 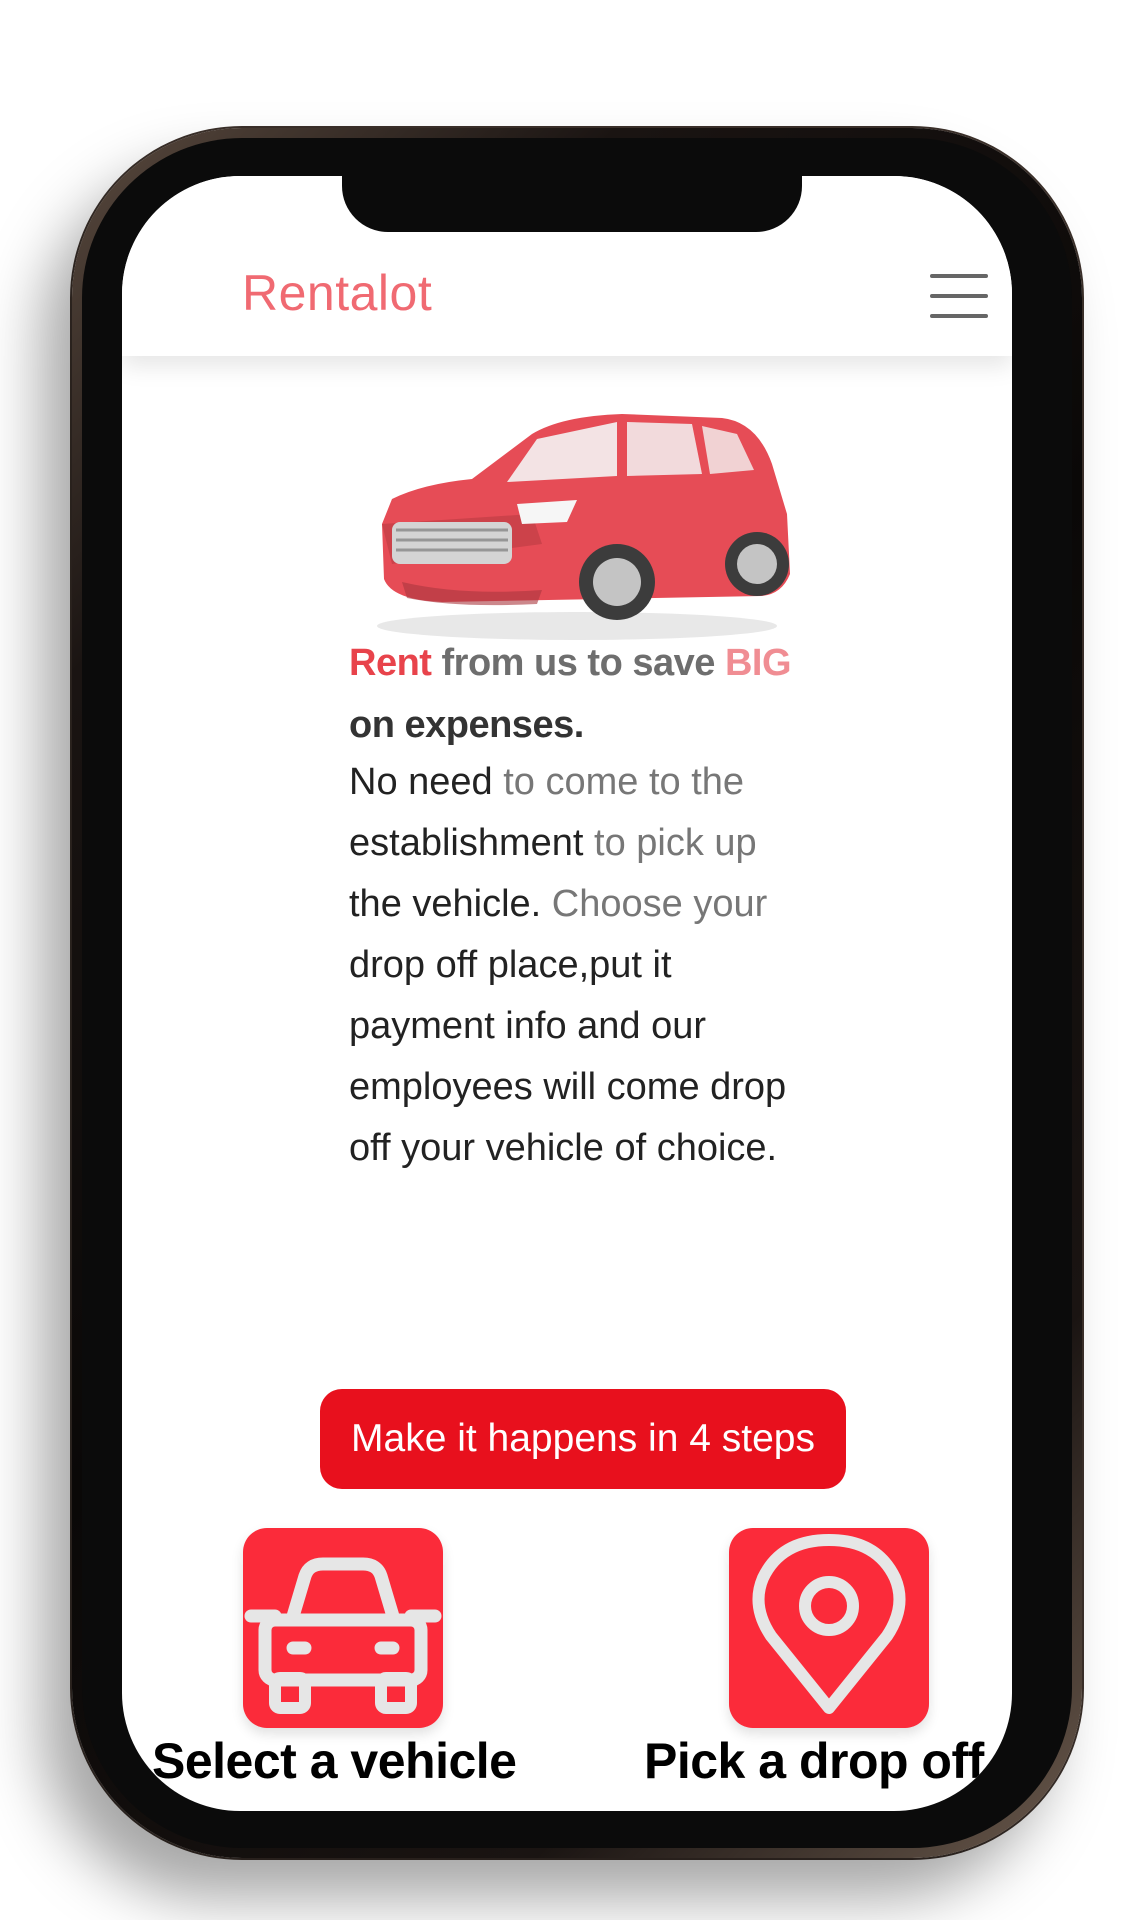 What do you see at coordinates (445, 904) in the screenshot?
I see `body-part: the vehicle.` at bounding box center [445, 904].